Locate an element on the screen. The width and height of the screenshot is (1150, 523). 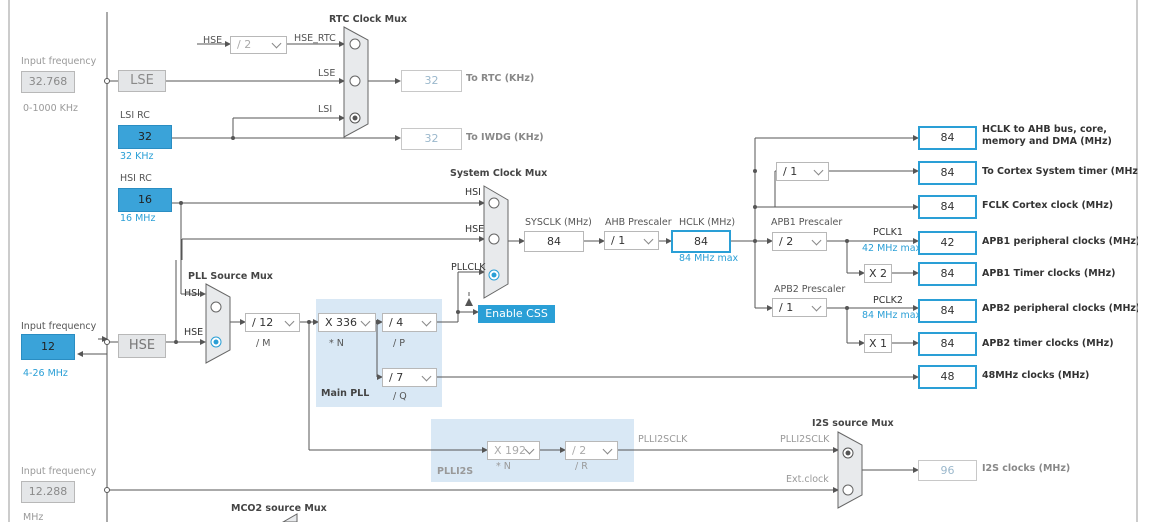
pll-source-mux-title: PLL Source Mux is located at coordinates (230, 276).